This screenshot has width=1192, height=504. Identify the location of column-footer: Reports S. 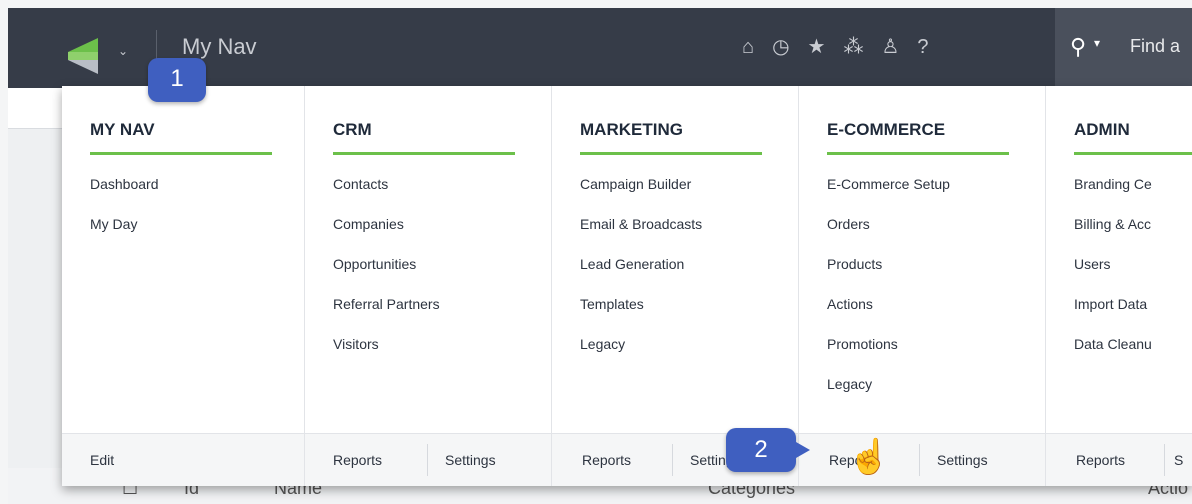
(1119, 459).